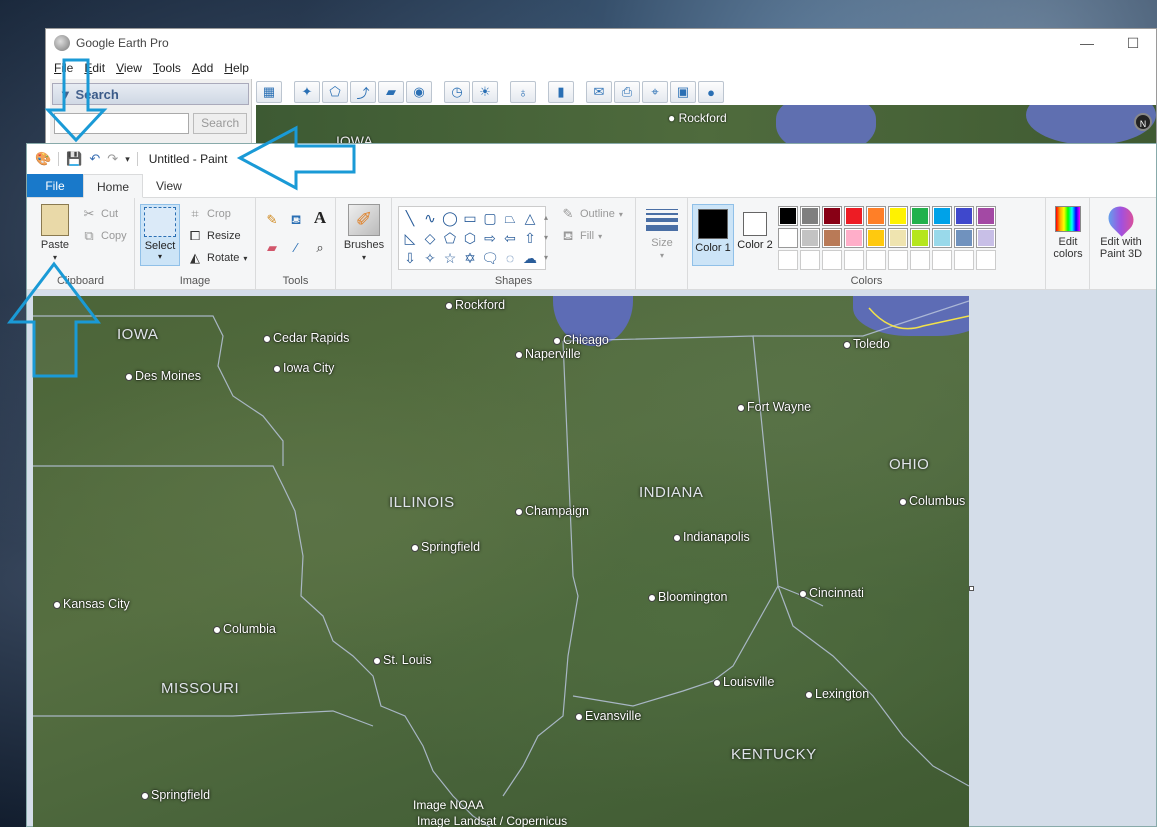 Image resolution: width=1157 pixels, height=827 pixels. Describe the element at coordinates (296, 158) in the screenshot. I see `left-arrow-annotation` at that location.